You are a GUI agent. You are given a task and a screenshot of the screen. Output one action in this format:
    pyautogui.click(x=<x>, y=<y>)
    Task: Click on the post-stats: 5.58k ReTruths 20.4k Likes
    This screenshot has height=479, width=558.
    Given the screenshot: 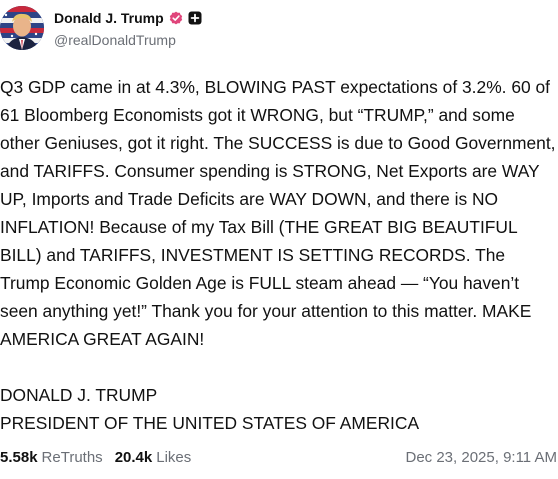 What is the action you would take?
    pyautogui.click(x=95, y=457)
    